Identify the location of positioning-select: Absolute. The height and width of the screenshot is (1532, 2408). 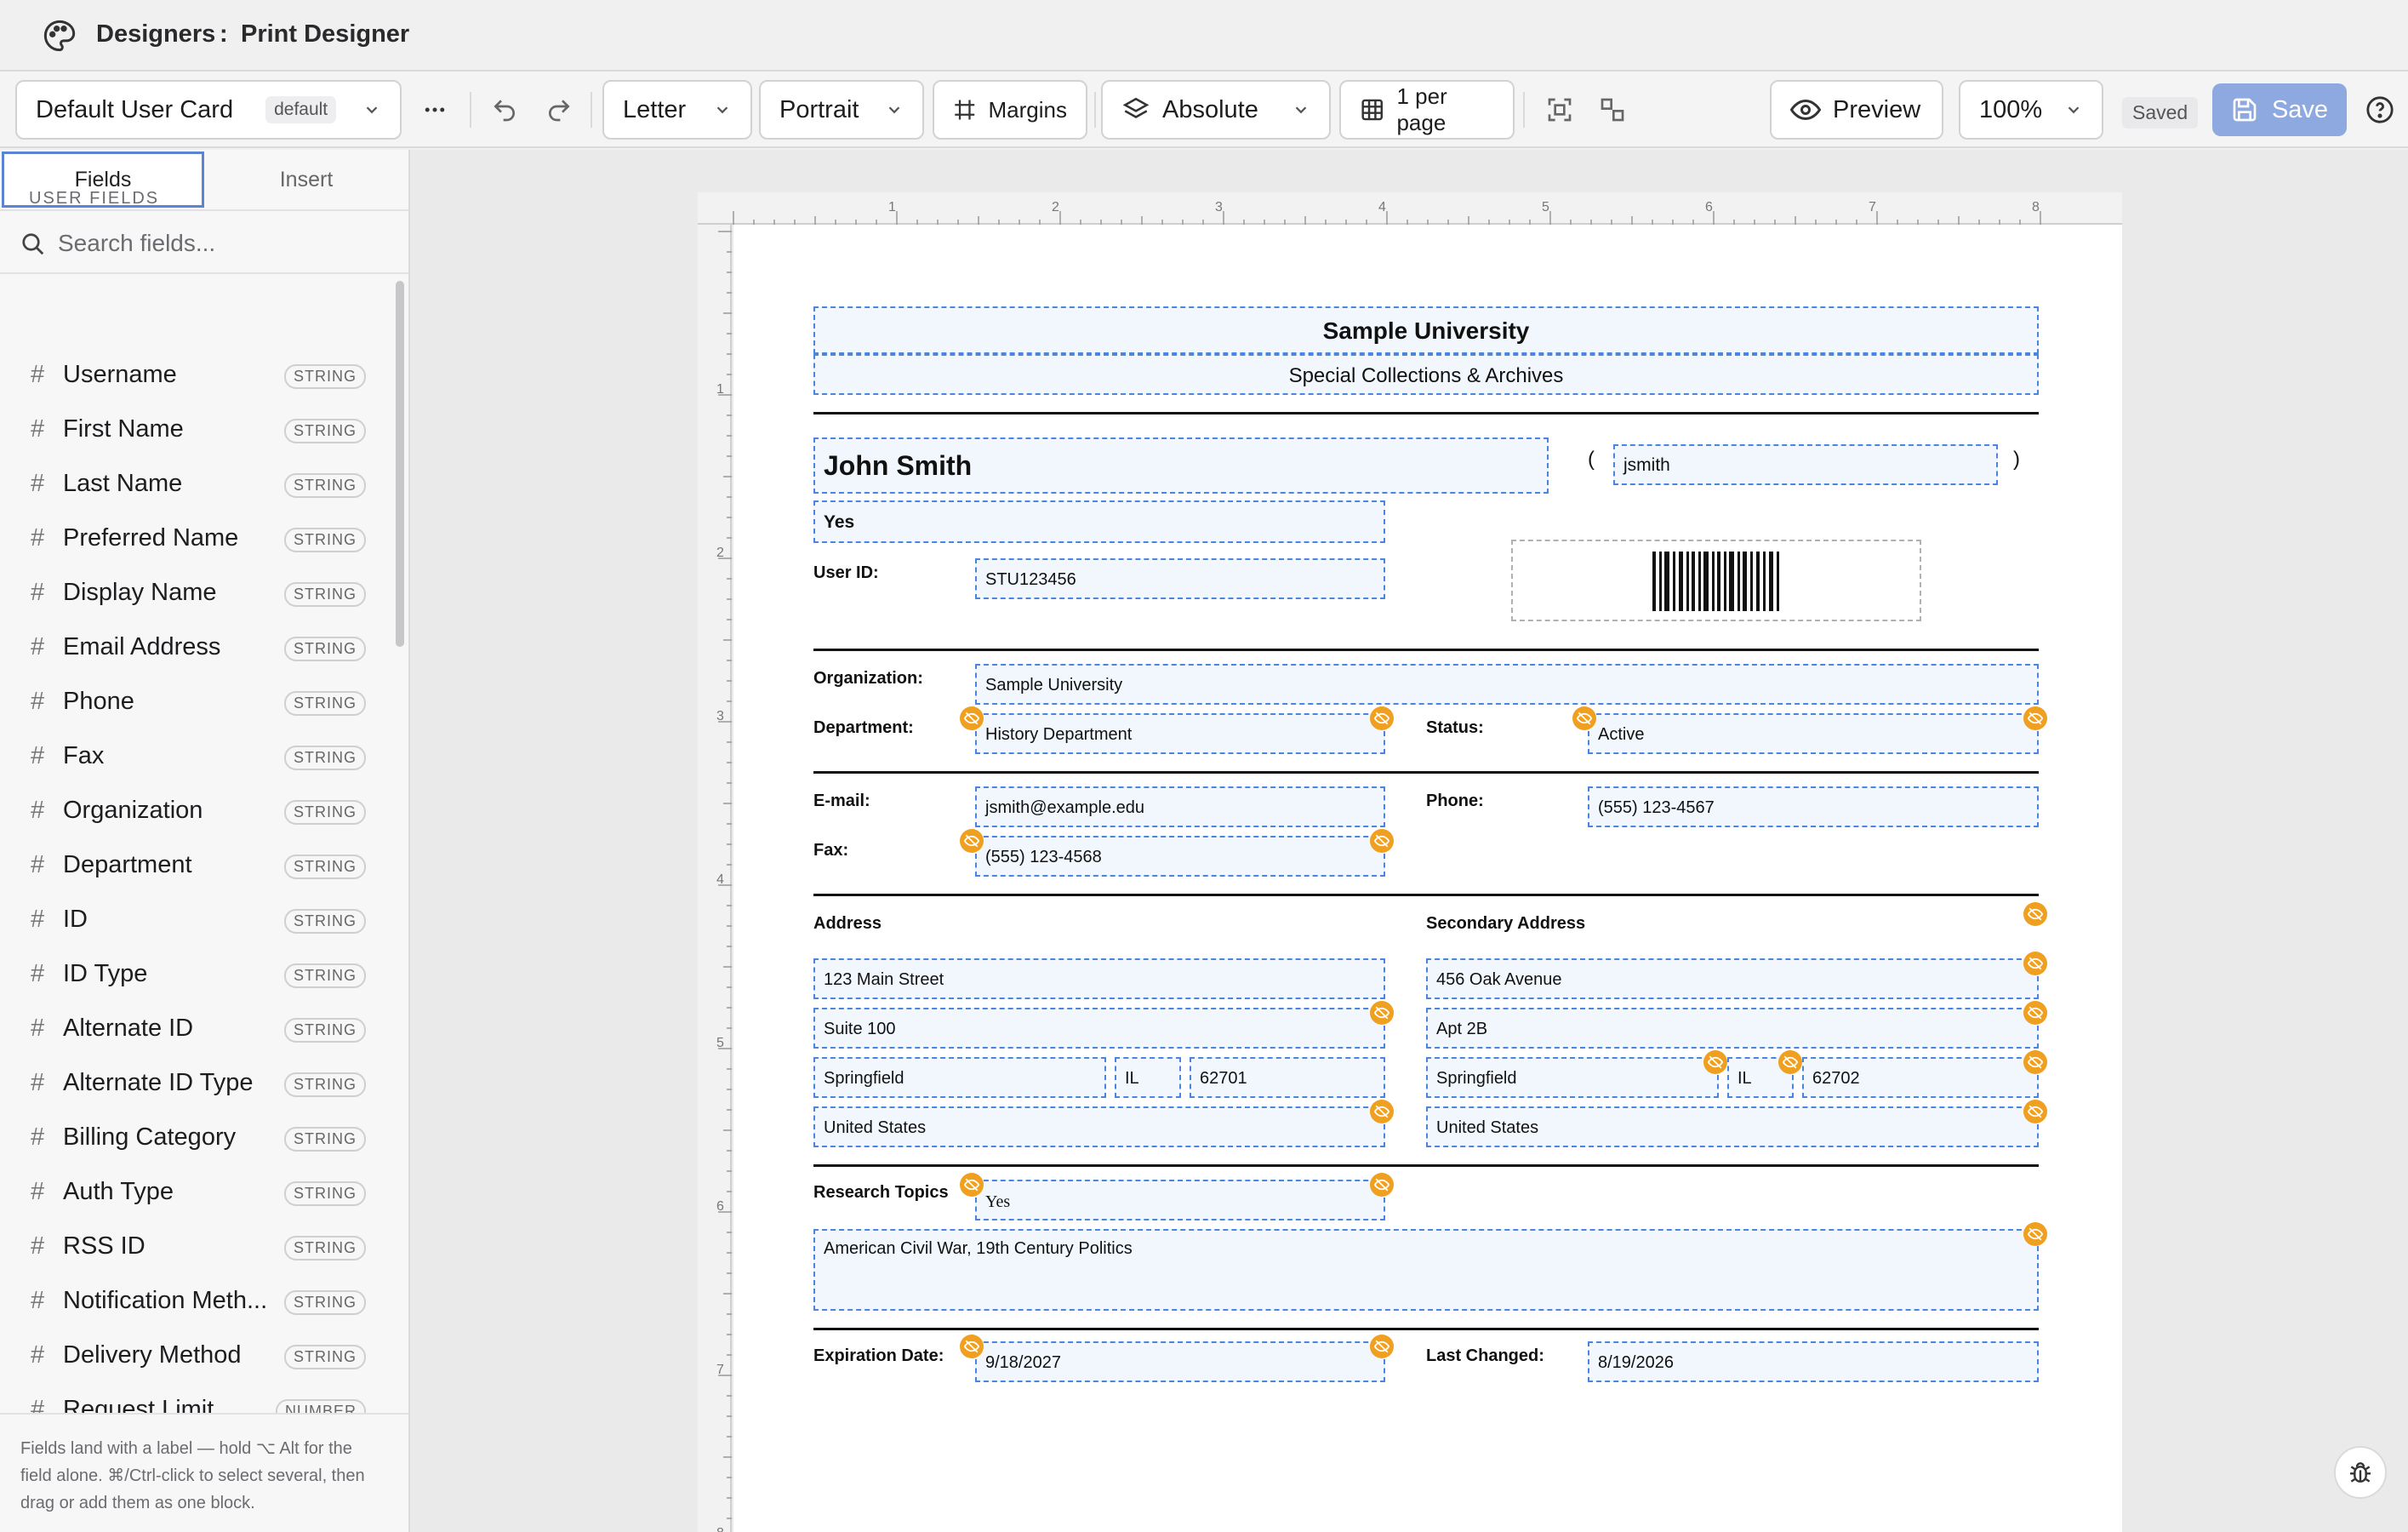
(1216, 110).